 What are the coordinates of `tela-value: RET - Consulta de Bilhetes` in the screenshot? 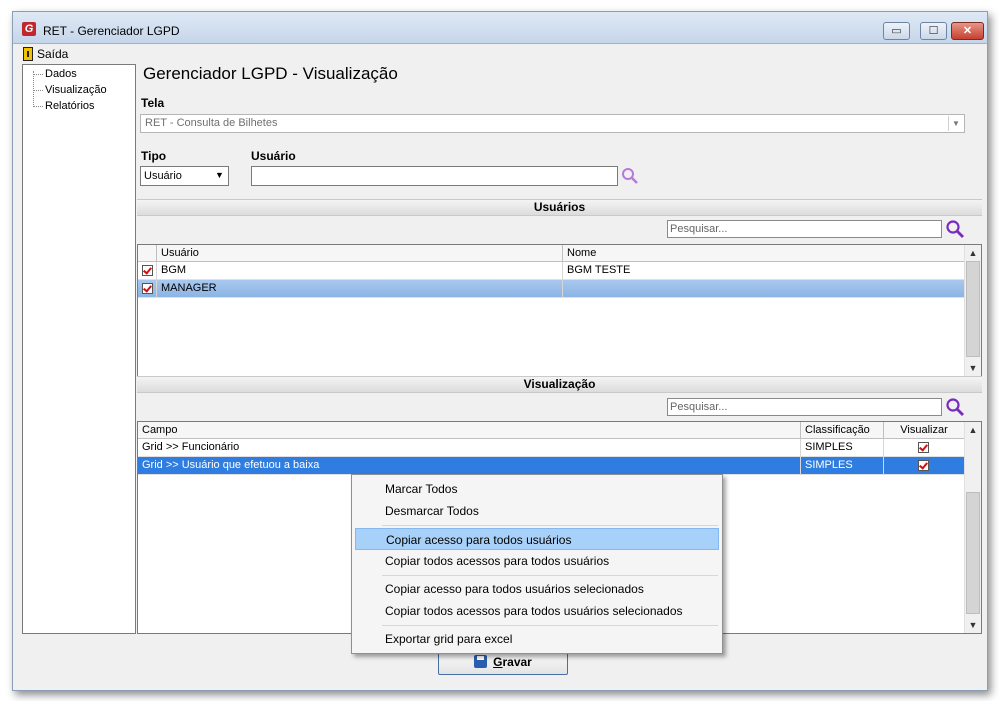 It's located at (211, 123).